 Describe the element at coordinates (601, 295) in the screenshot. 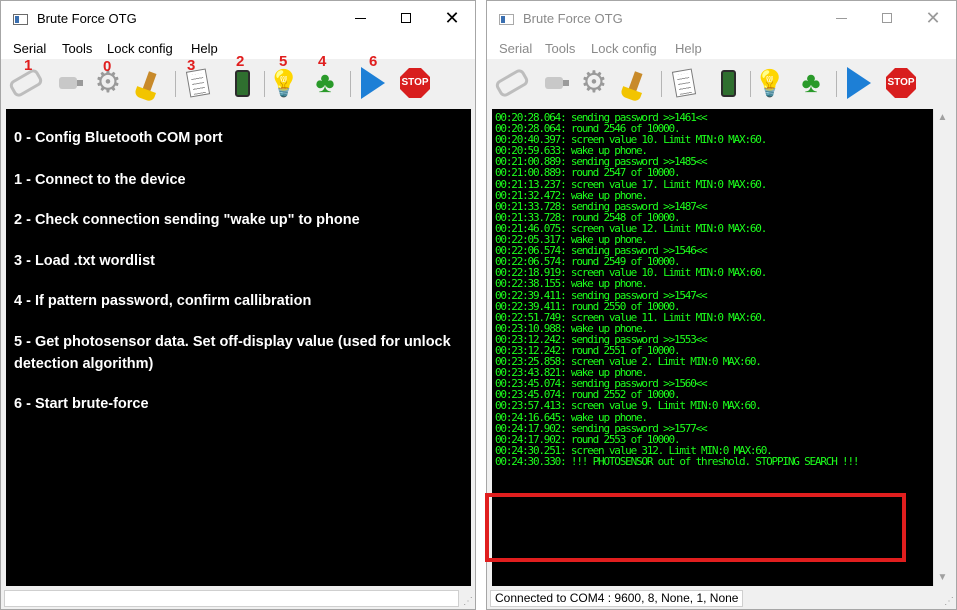

I see `log-line: 00:22:39.411: sending password >>1547<<` at that location.